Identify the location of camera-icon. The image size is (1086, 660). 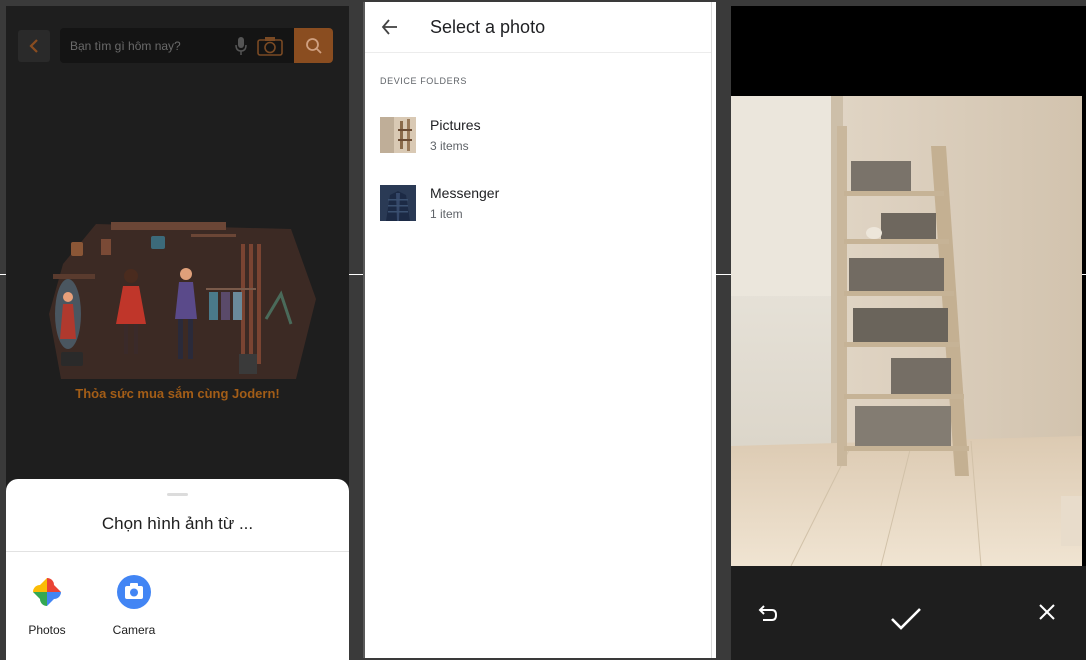
(270, 46).